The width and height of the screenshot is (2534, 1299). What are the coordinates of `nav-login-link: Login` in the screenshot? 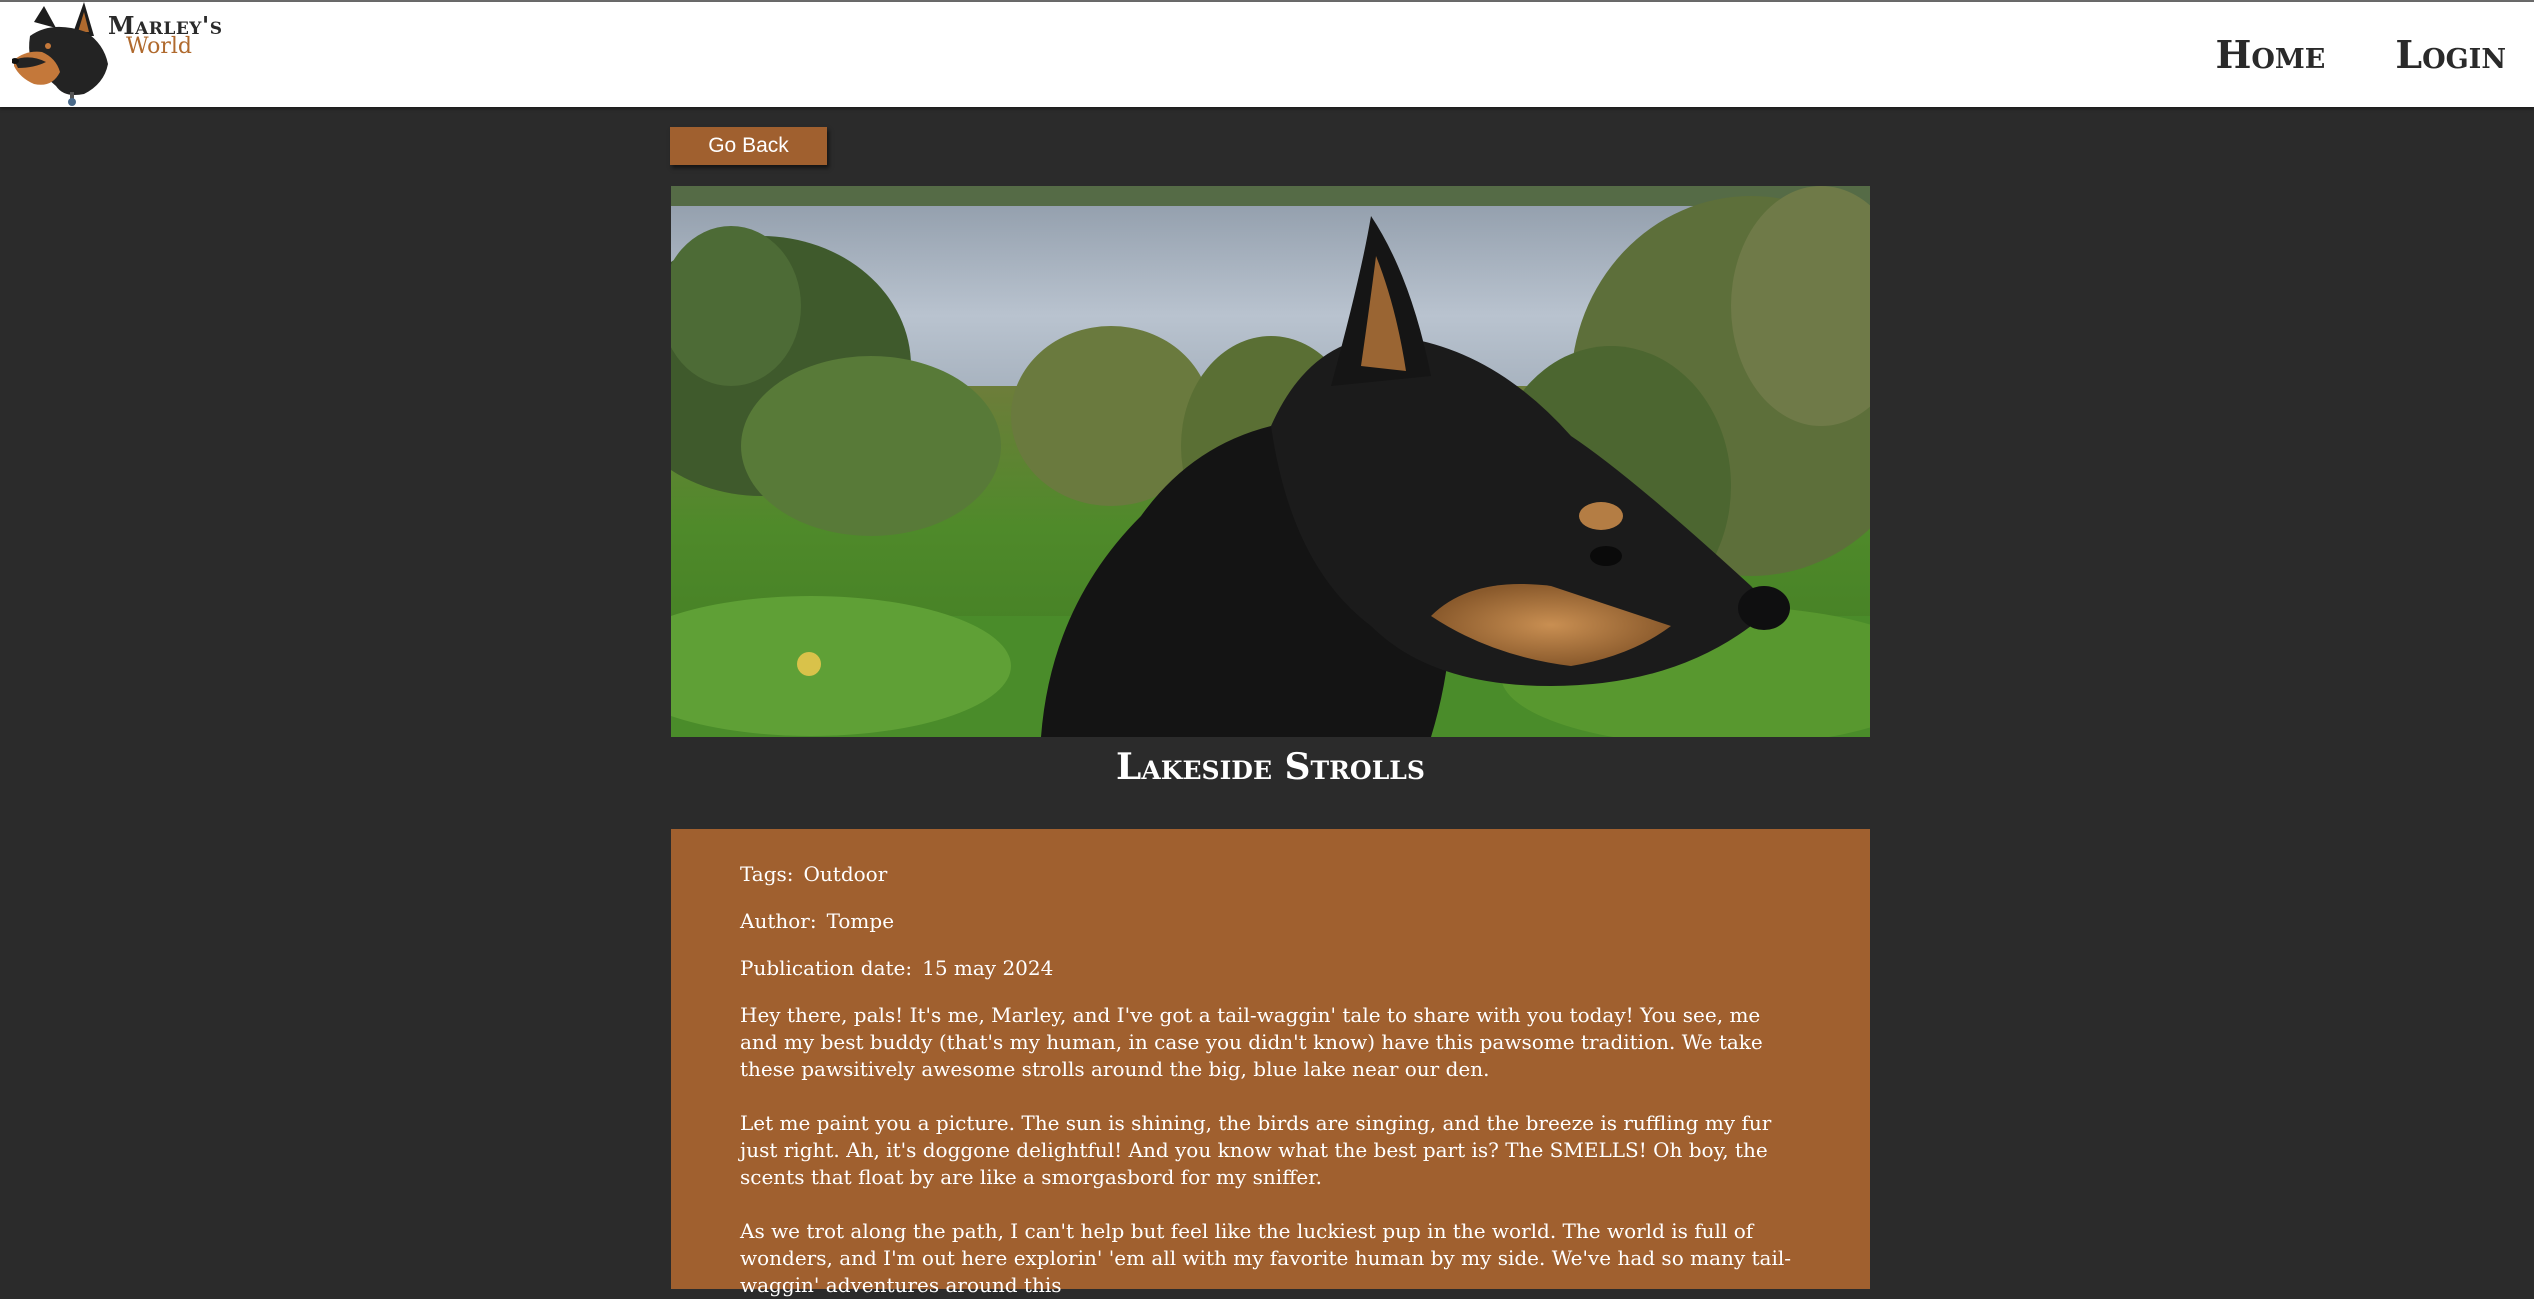 It's located at (2450, 54).